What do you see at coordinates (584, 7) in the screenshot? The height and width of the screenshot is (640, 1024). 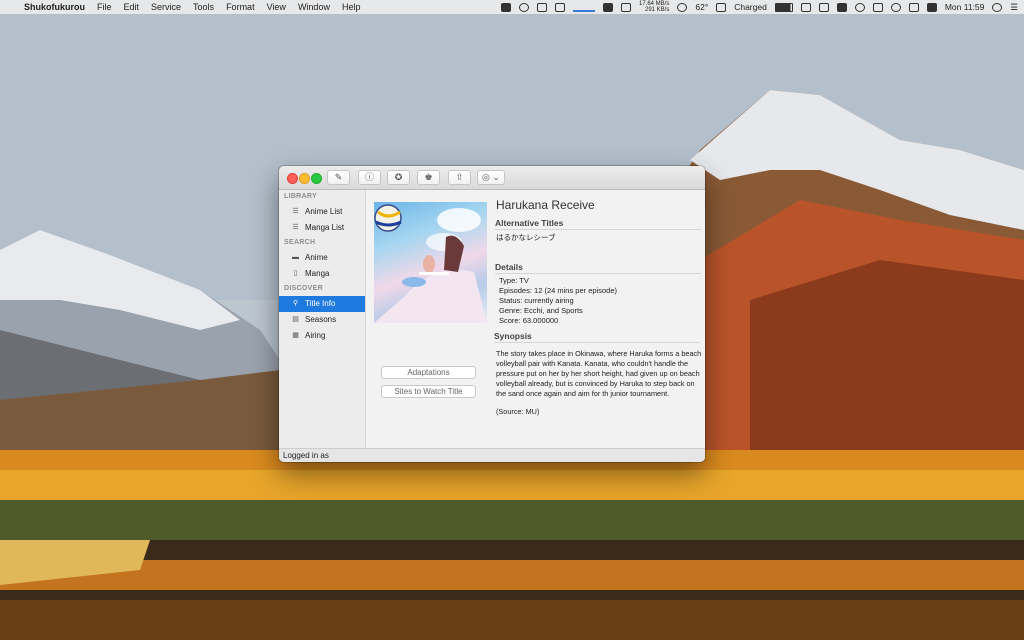 I see `cpu-graph-icon` at bounding box center [584, 7].